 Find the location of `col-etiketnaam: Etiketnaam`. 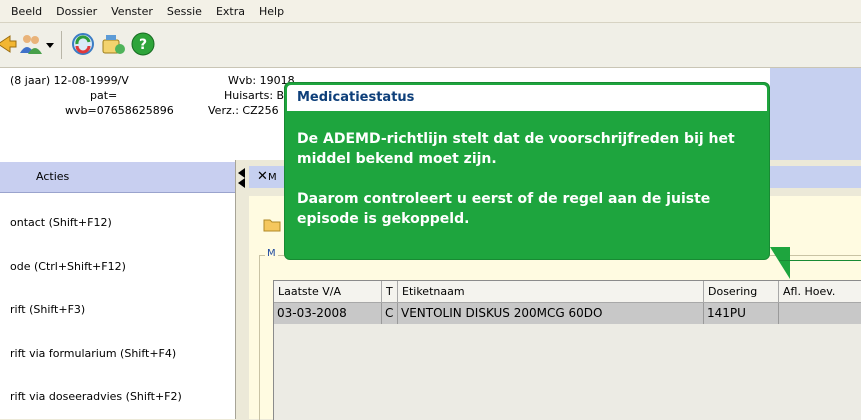

col-etiketnaam: Etiketnaam is located at coordinates (551, 291).